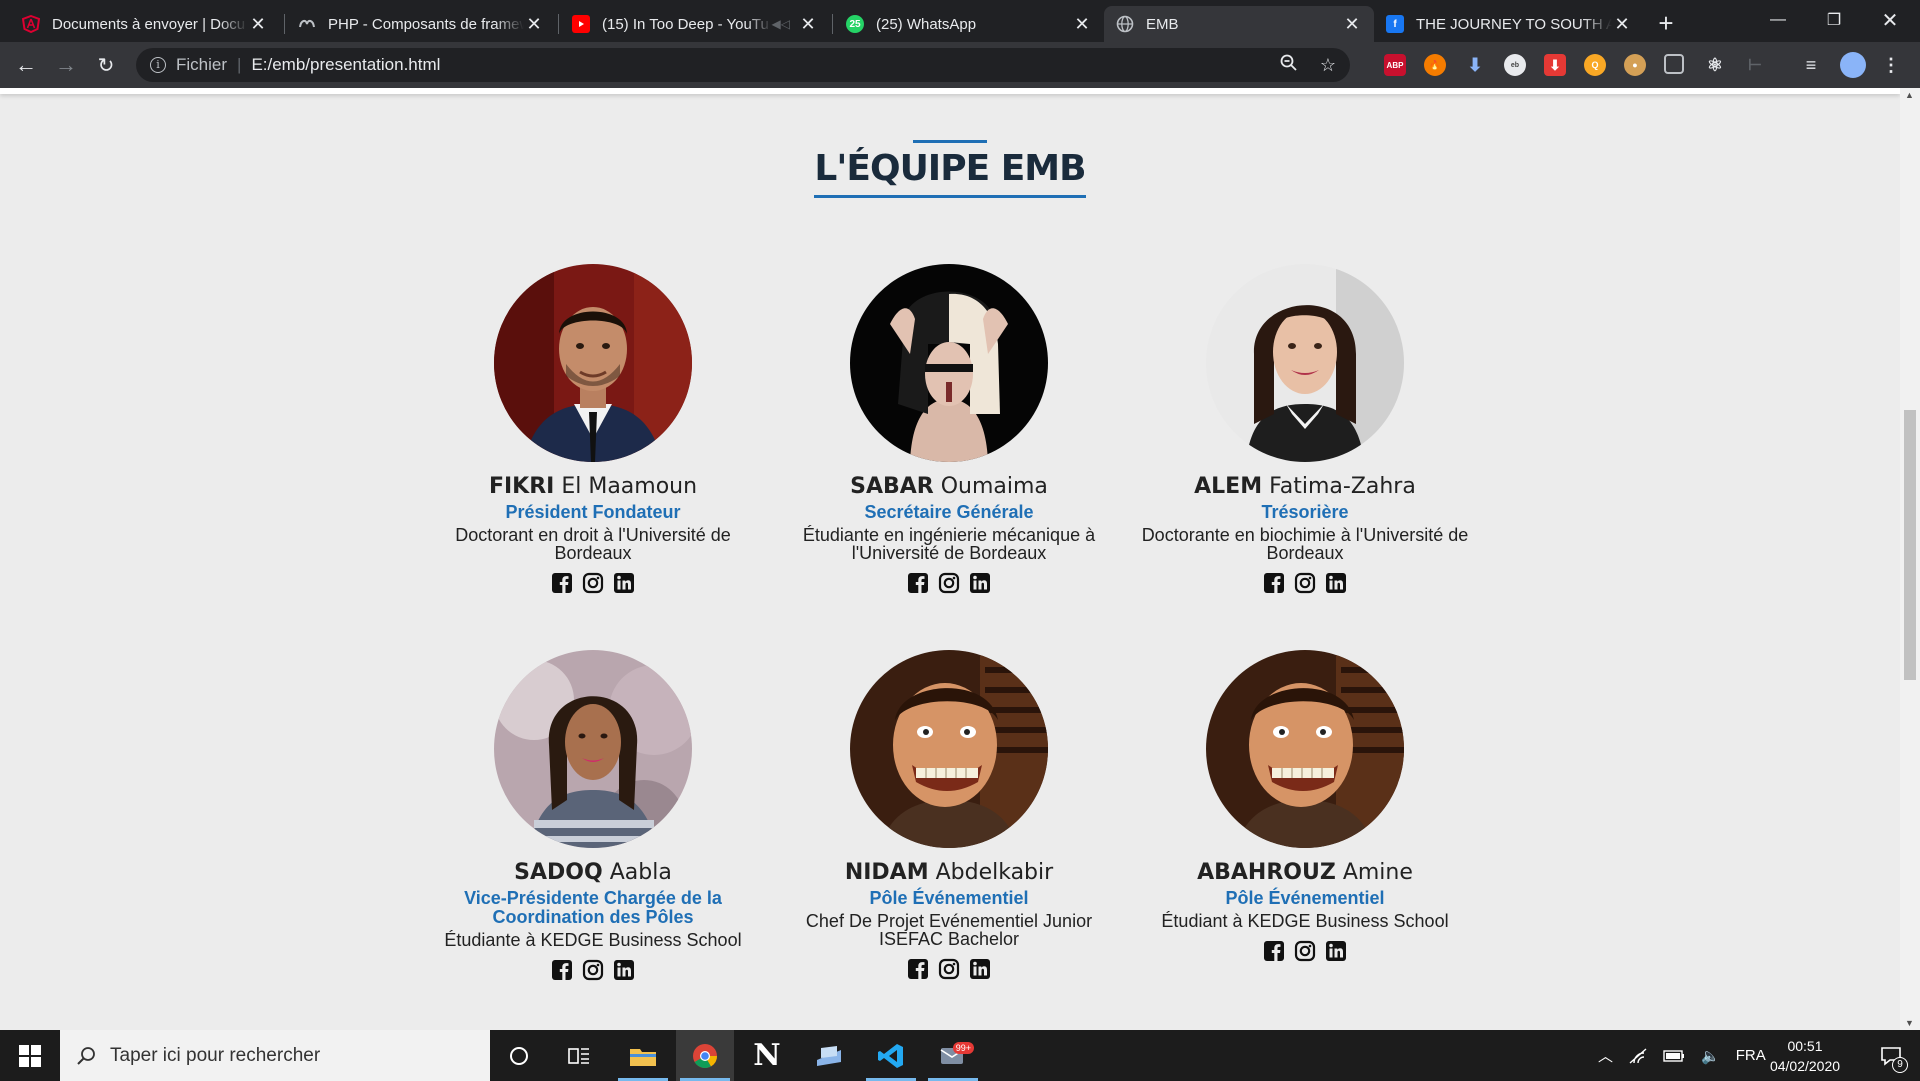 Image resolution: width=1920 pixels, height=1081 pixels. I want to click on member-lastname: ABAHROUZ, so click(1266, 872).